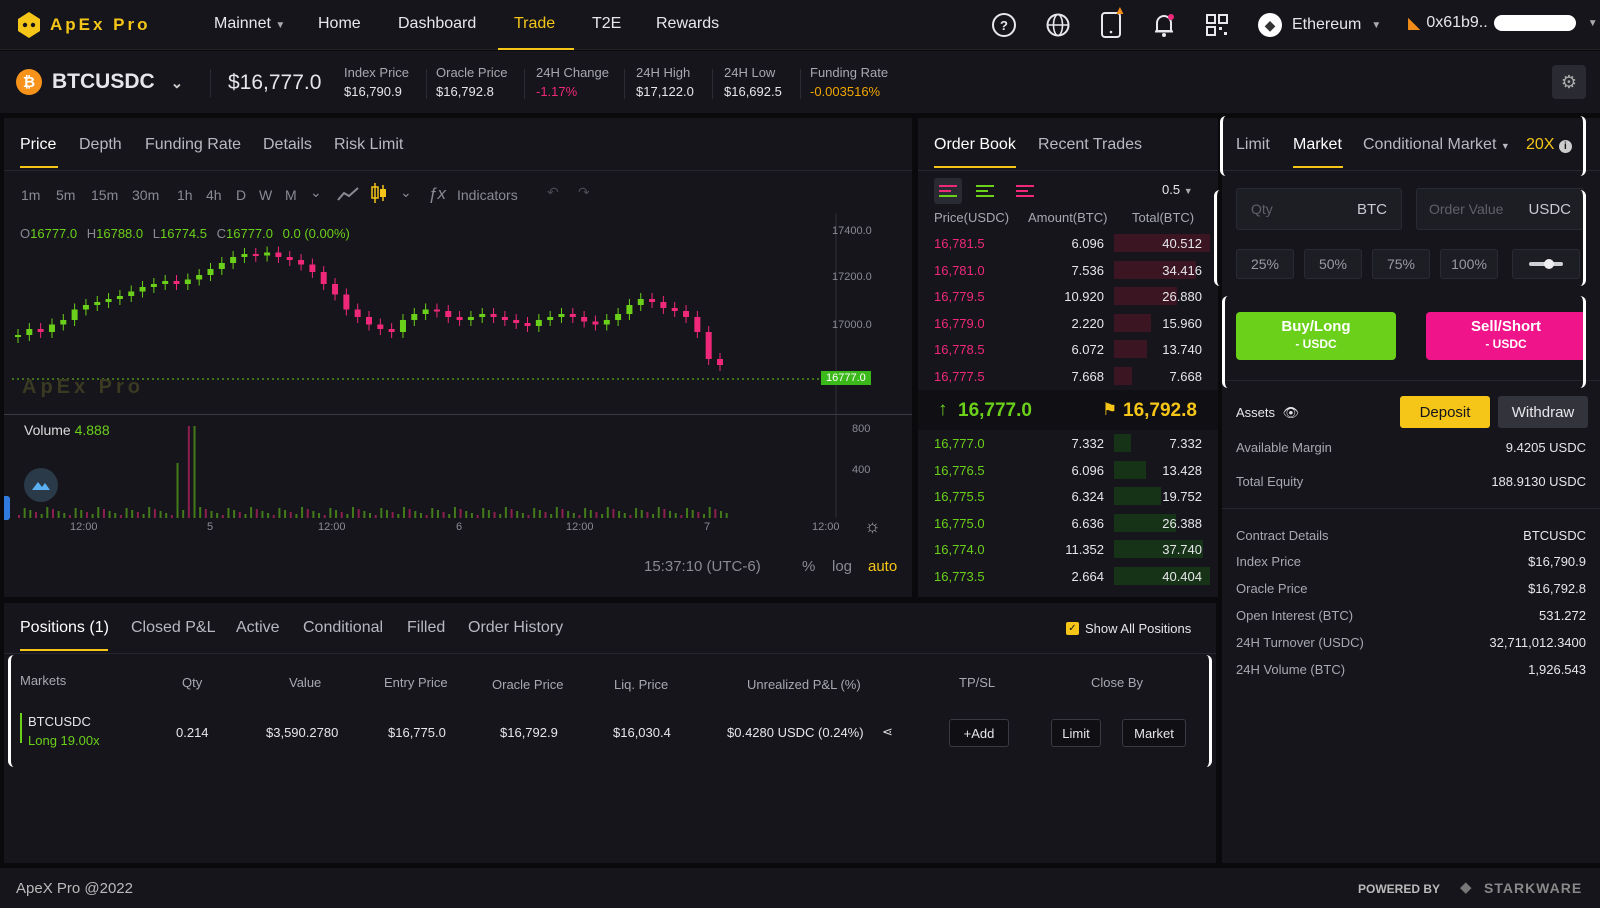 This screenshot has width=1600, height=908. What do you see at coordinates (959, 497) in the screenshot?
I see `row-price: 16,775.5` at bounding box center [959, 497].